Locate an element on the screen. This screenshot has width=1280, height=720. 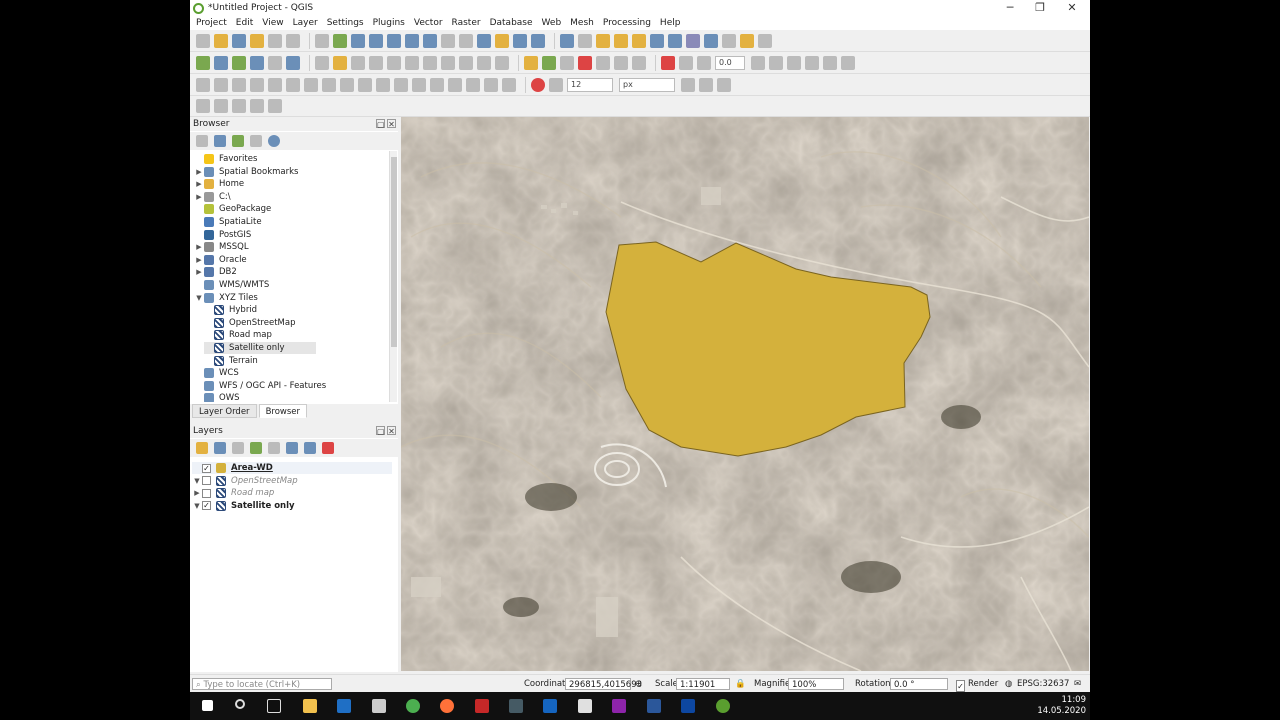
undo-icon is located at coordinates (484, 62).